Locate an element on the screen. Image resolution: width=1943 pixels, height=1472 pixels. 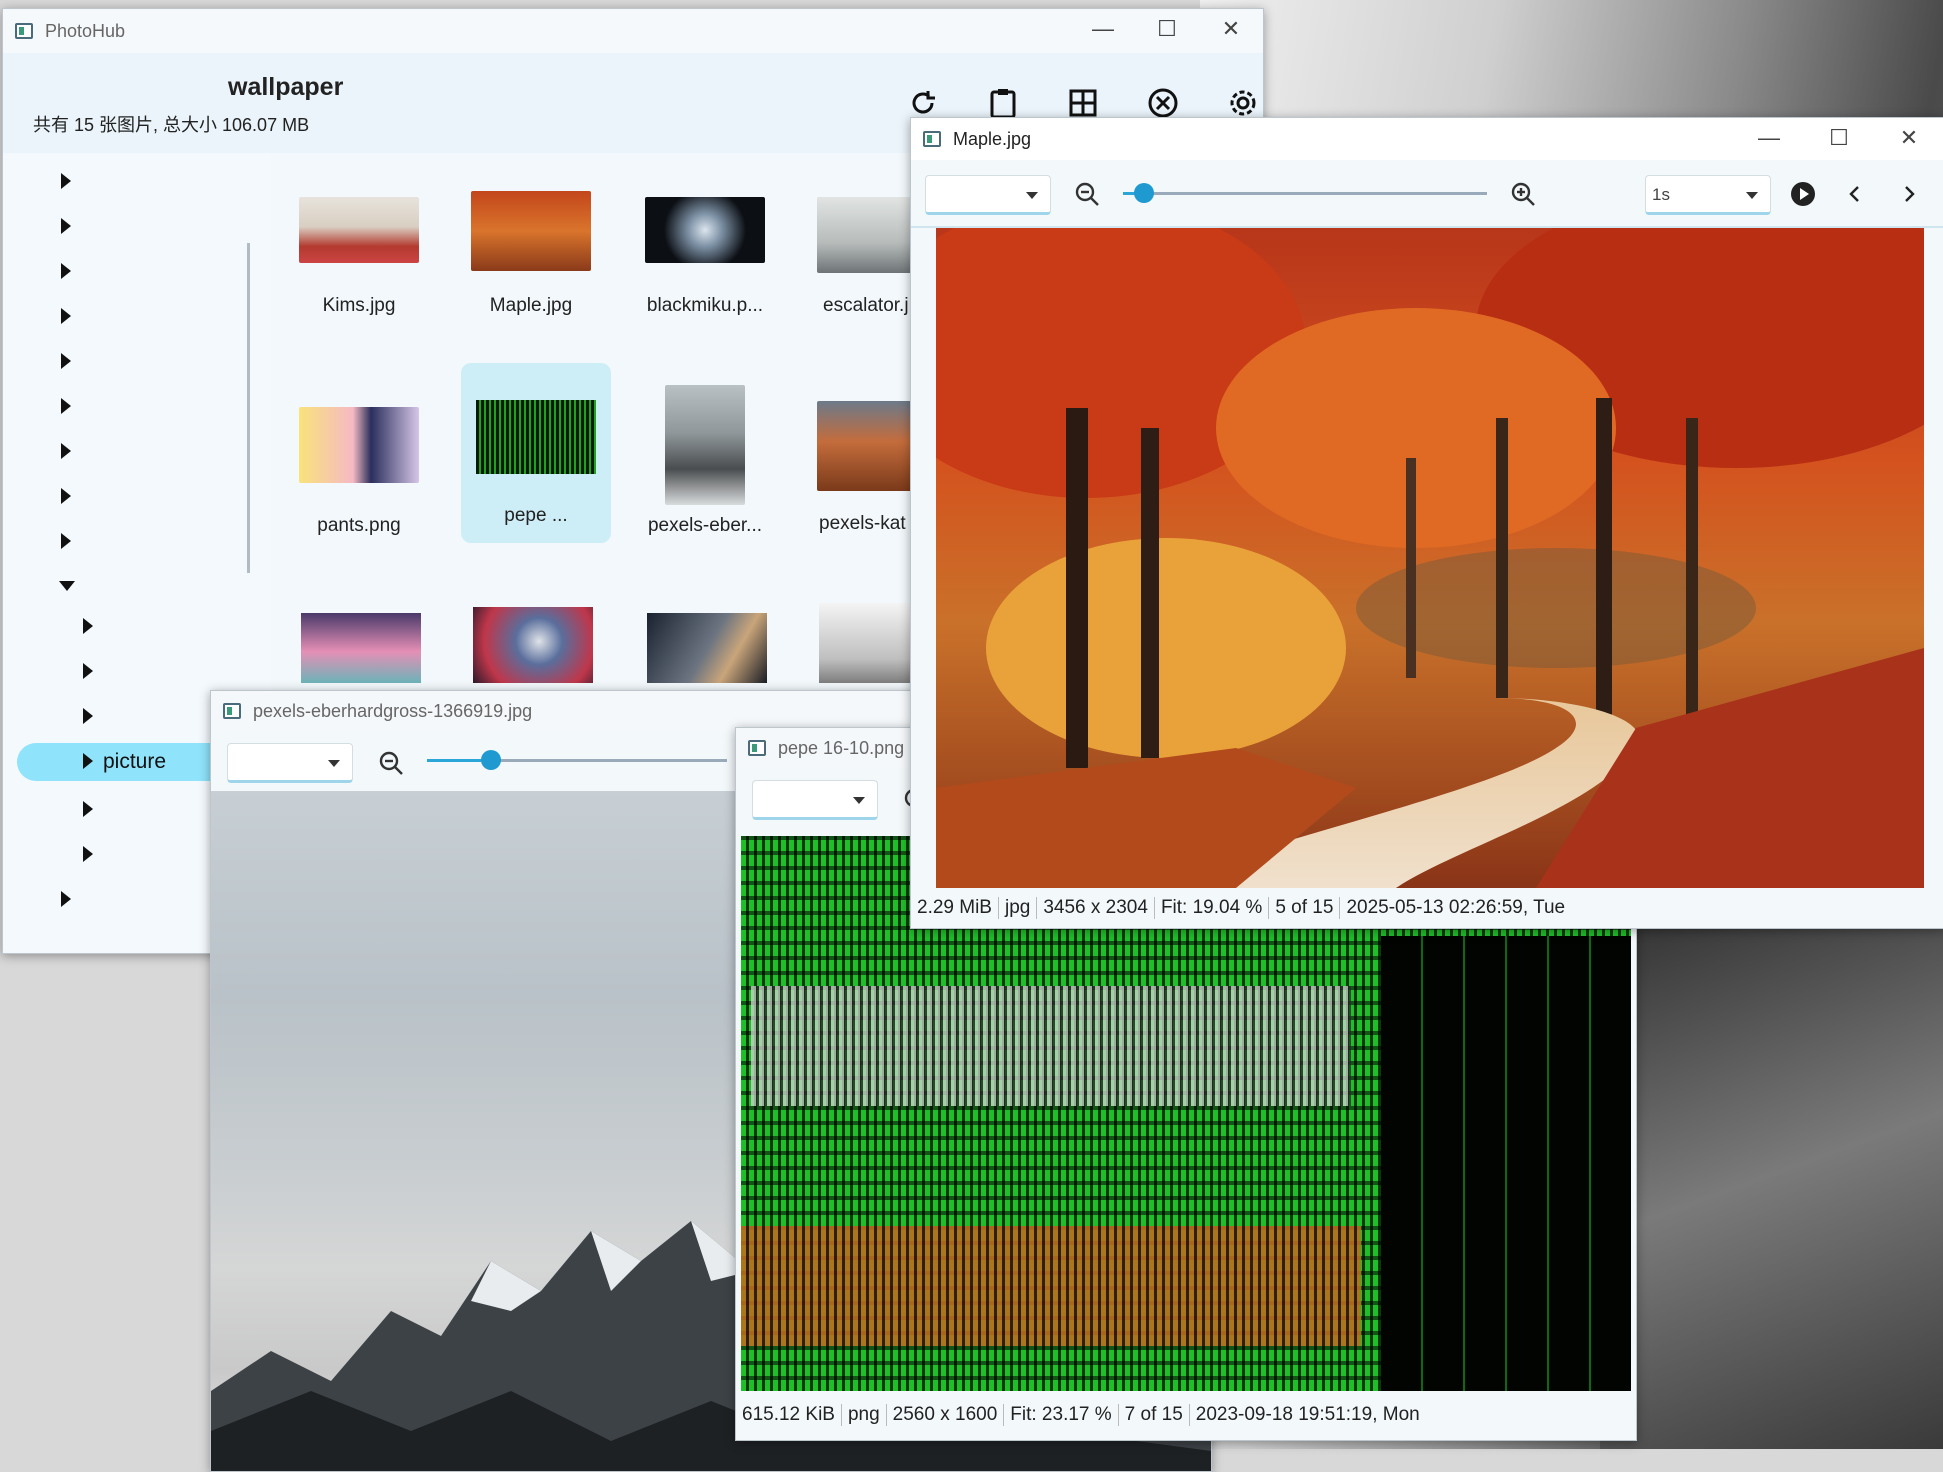
tree-scrollbar is located at coordinates (248, 408).